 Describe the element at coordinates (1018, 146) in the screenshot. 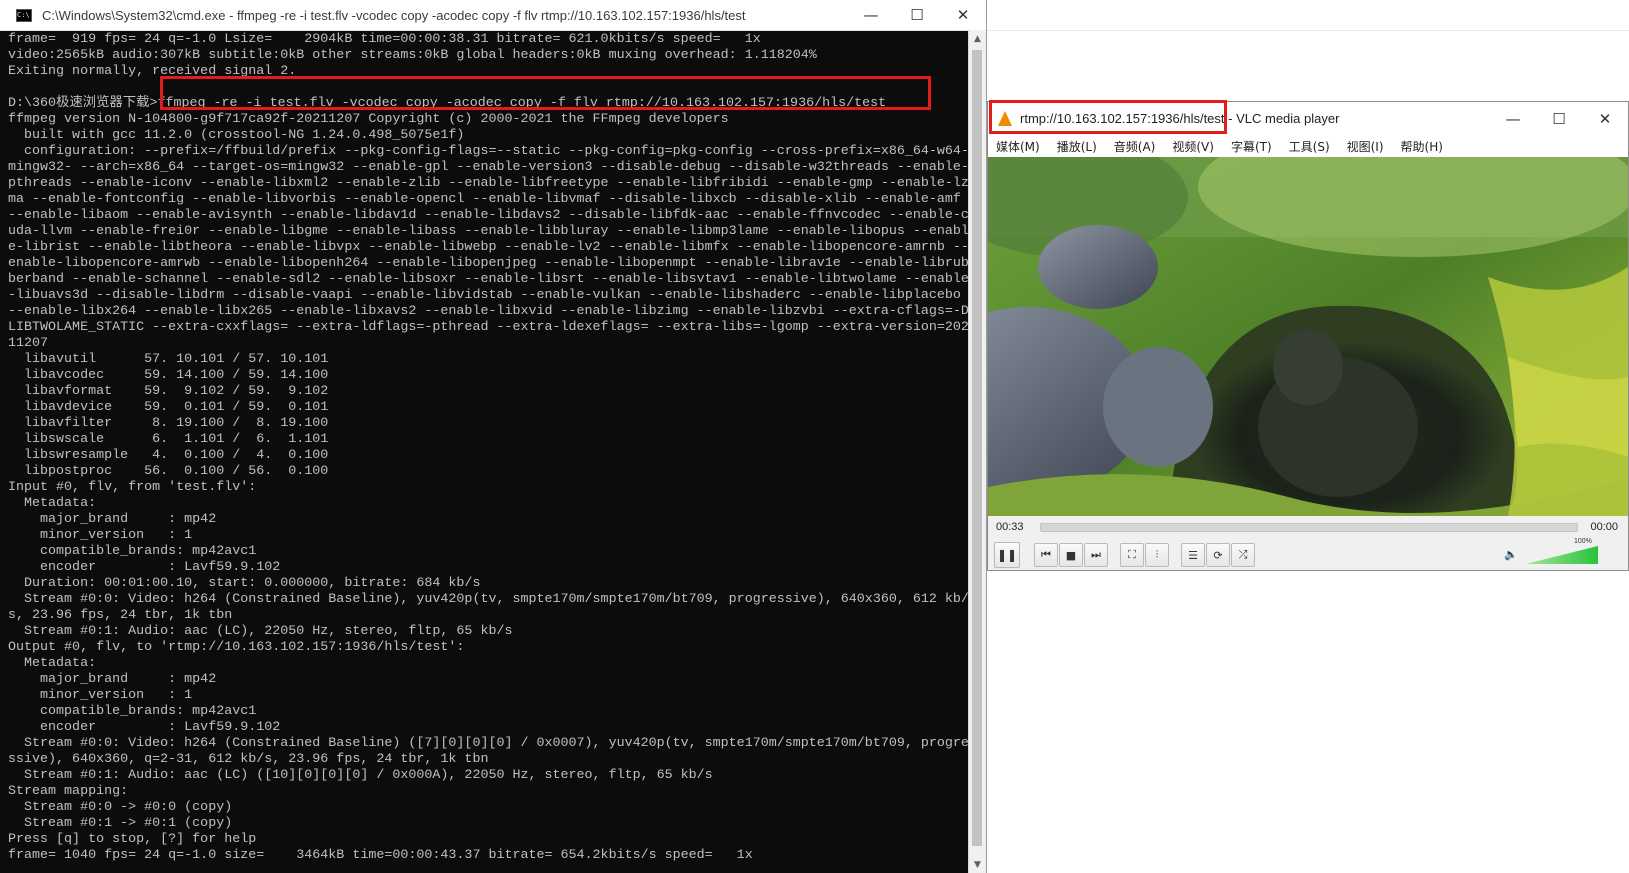

I see `menu-media: 媒体(M)` at that location.